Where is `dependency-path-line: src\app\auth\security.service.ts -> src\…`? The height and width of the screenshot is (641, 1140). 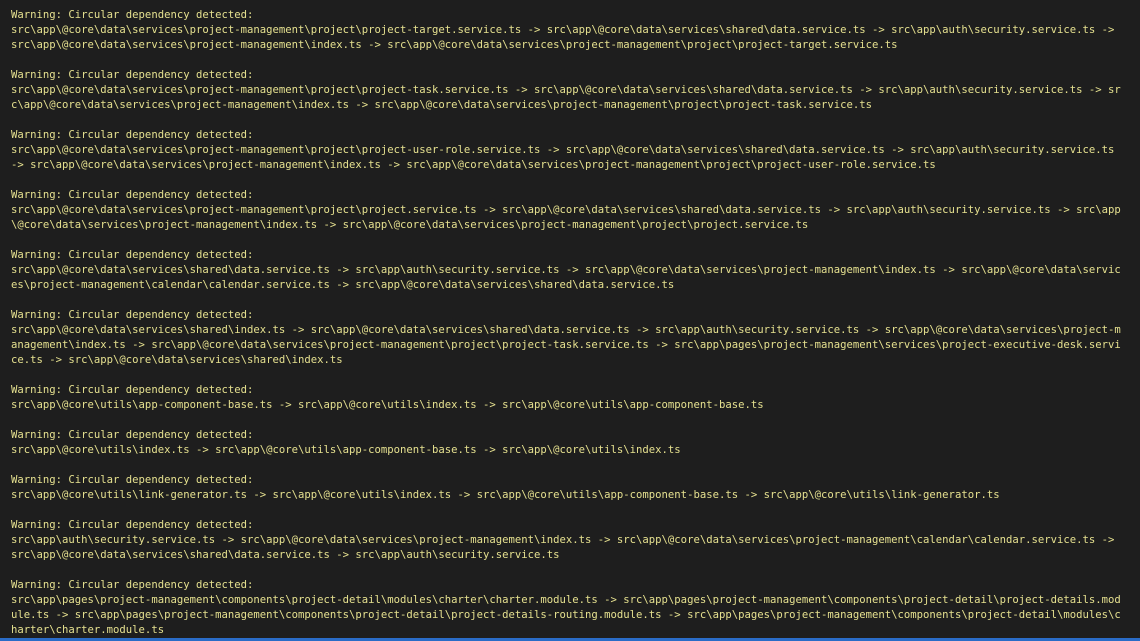
dependency-path-line: src\app\auth\security.service.ts -> src\… is located at coordinates (563, 540).